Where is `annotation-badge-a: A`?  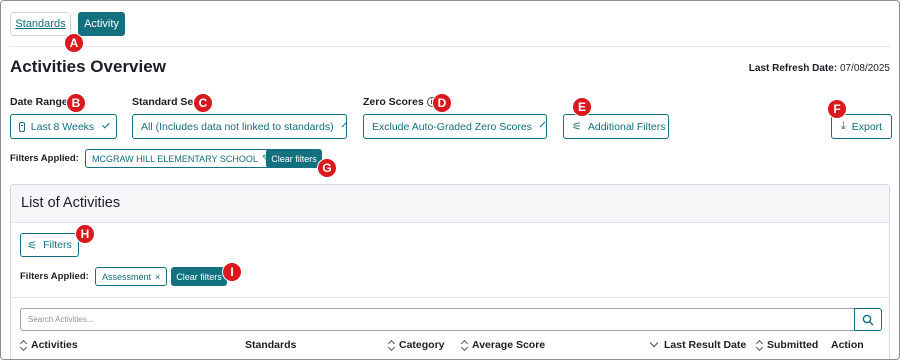
annotation-badge-a: A is located at coordinates (74, 43).